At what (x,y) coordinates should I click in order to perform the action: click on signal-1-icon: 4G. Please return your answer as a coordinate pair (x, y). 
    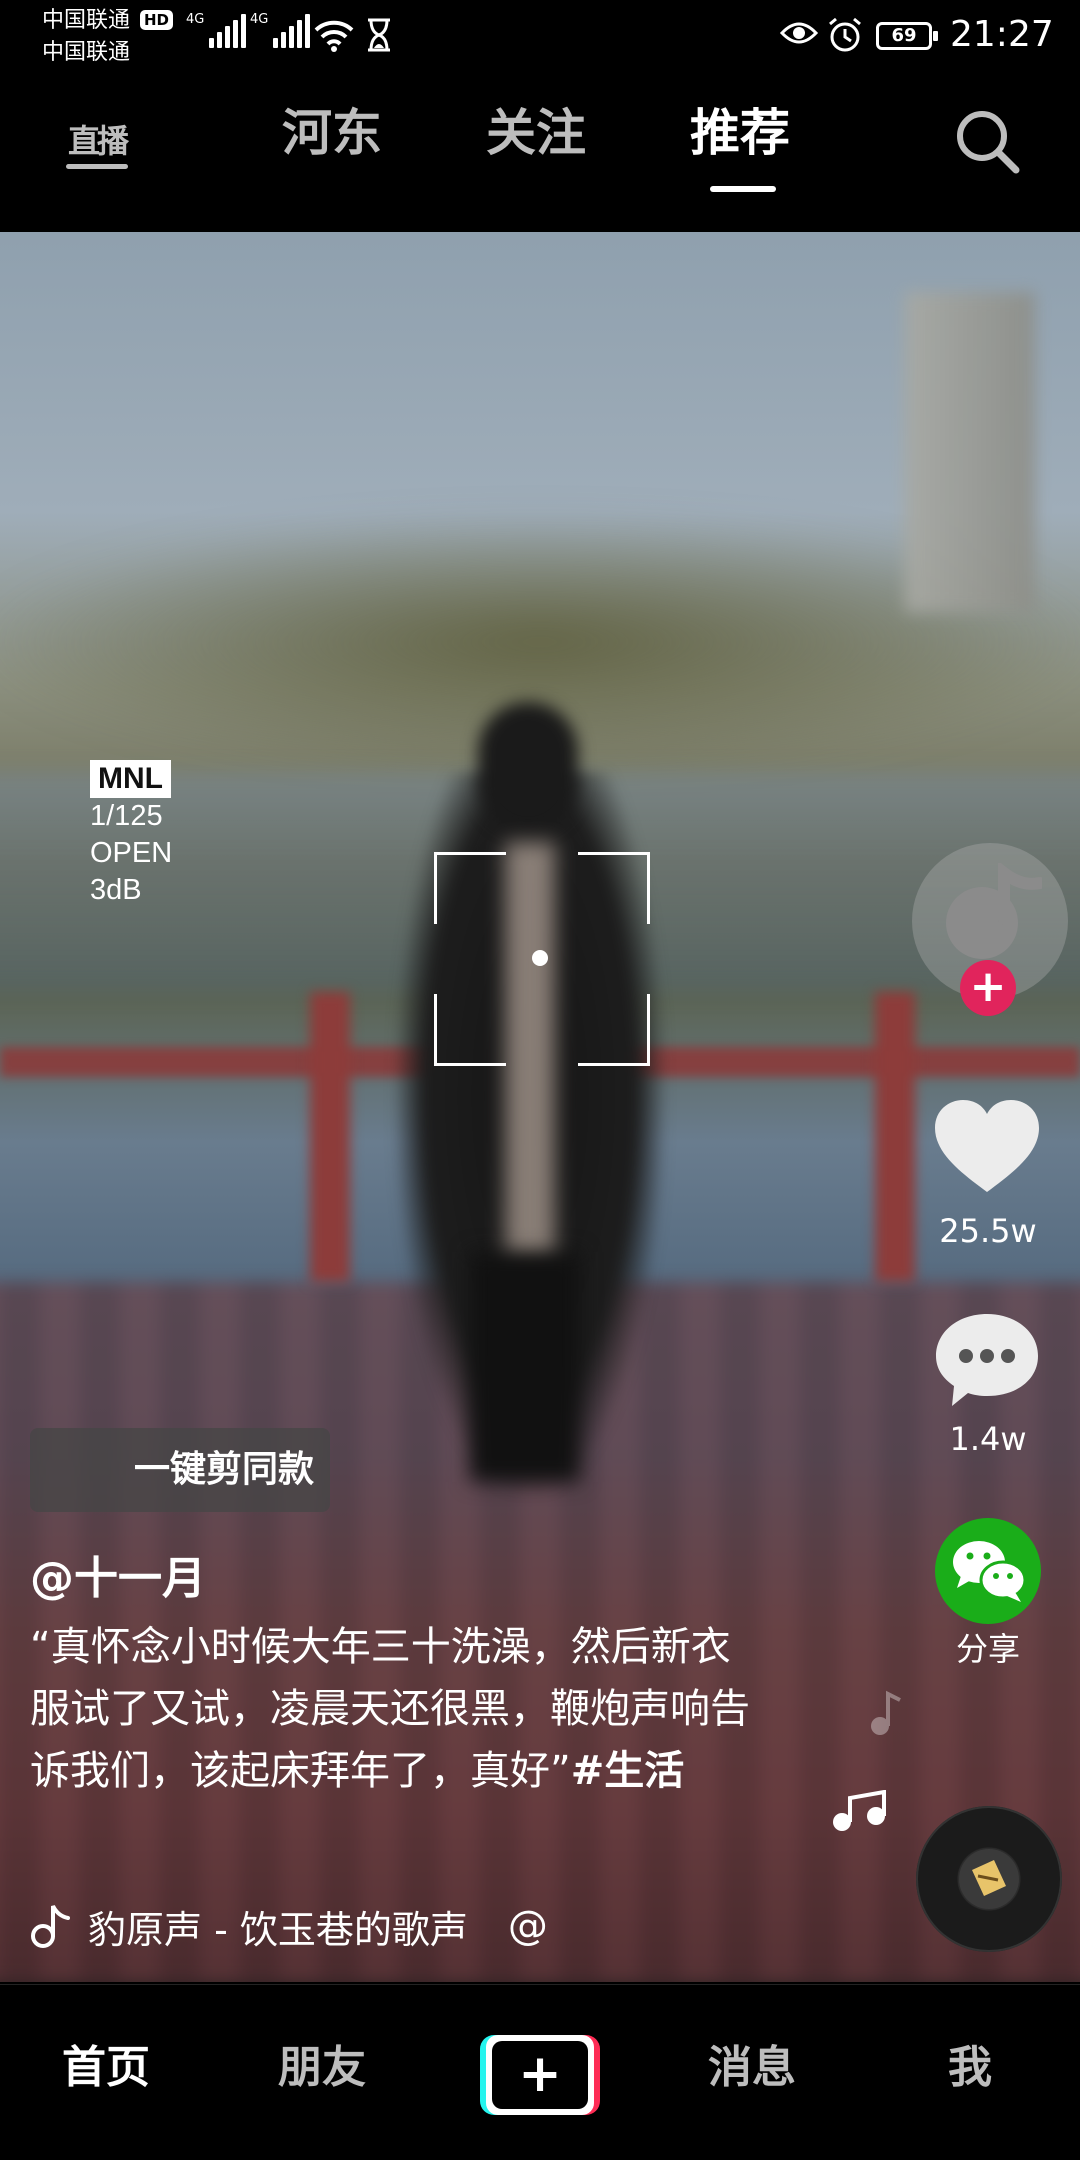
    Looking at the image, I should click on (216, 30).